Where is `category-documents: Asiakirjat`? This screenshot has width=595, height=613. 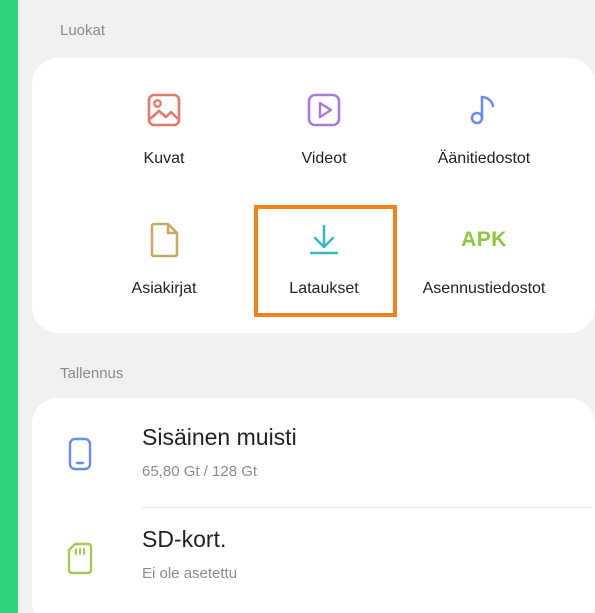
category-documents: Asiakirjat is located at coordinates (164, 263).